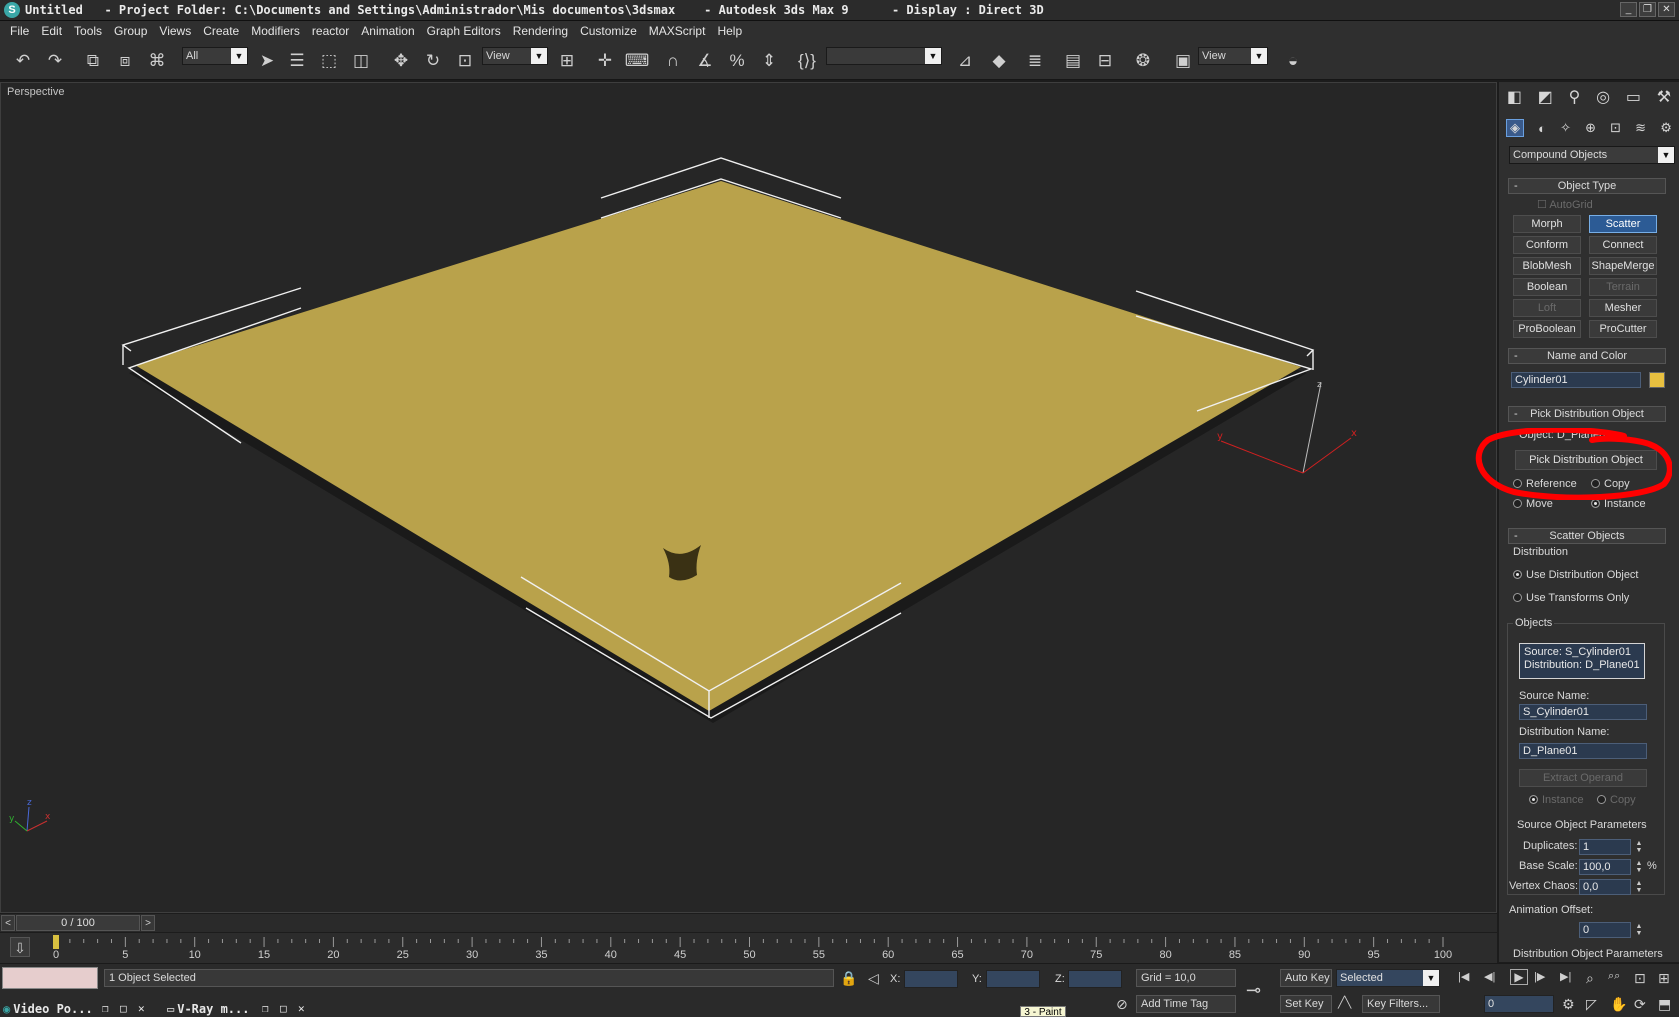 The width and height of the screenshot is (1679, 1017). I want to click on instance-radio: Instance, so click(1618, 504).